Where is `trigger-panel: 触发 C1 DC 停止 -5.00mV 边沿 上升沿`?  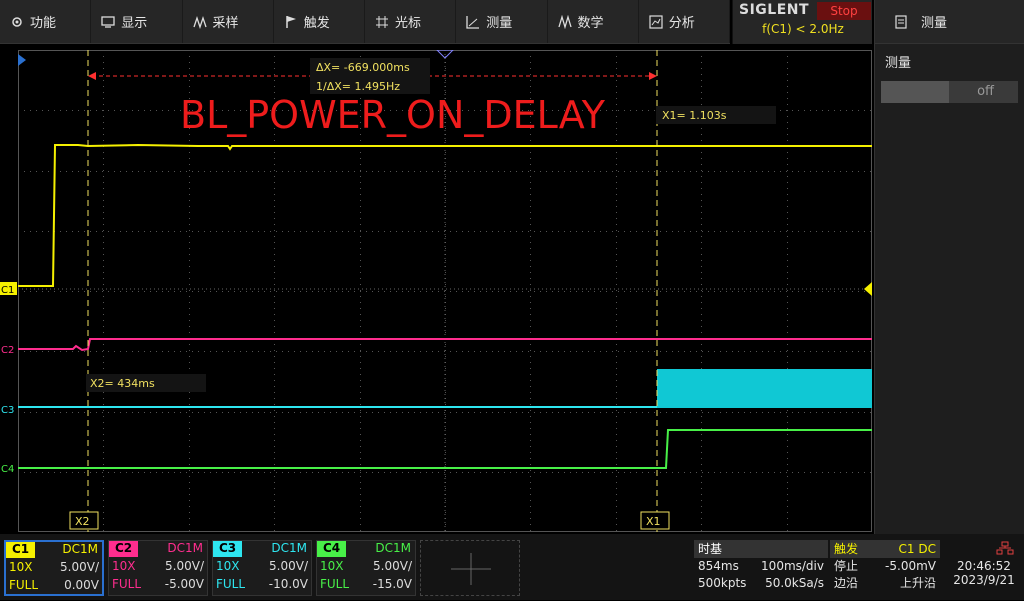
trigger-panel: 触发 C1 DC 停止 -5.00mV 边沿 上升沿 is located at coordinates (885, 568).